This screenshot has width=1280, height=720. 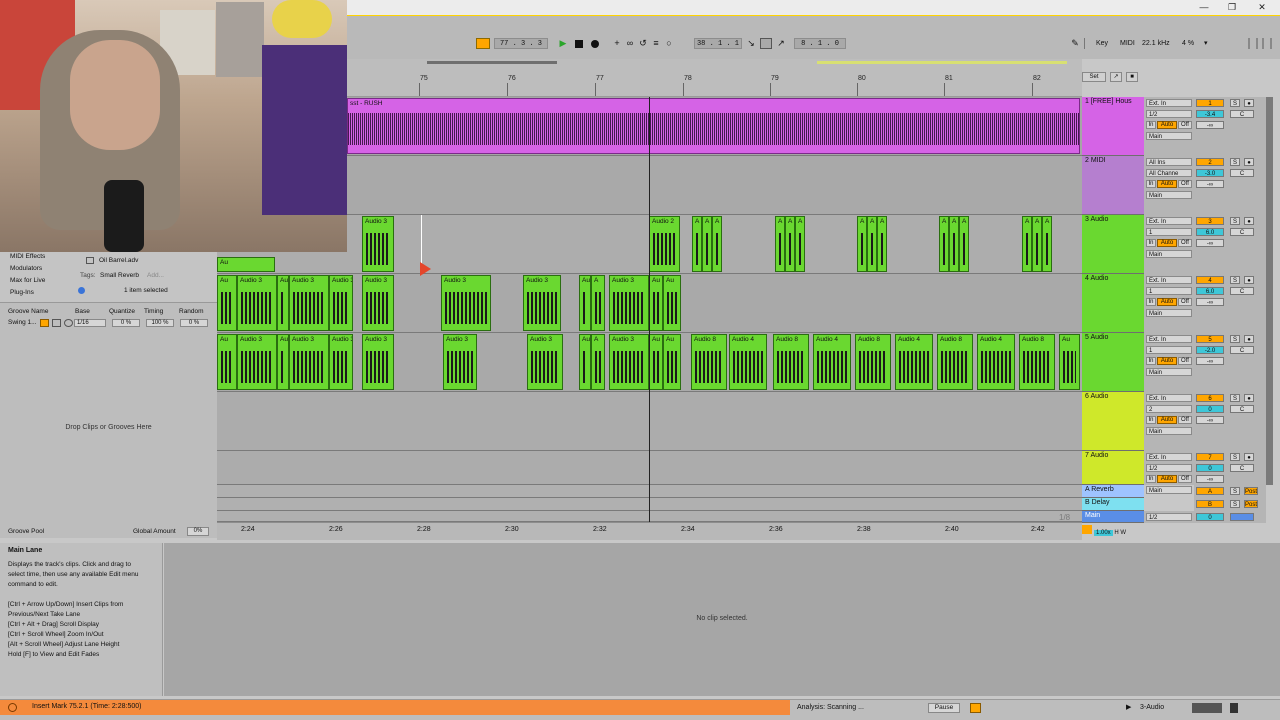 I want to click on track-name: 6 Audio, so click(x=1113, y=397).